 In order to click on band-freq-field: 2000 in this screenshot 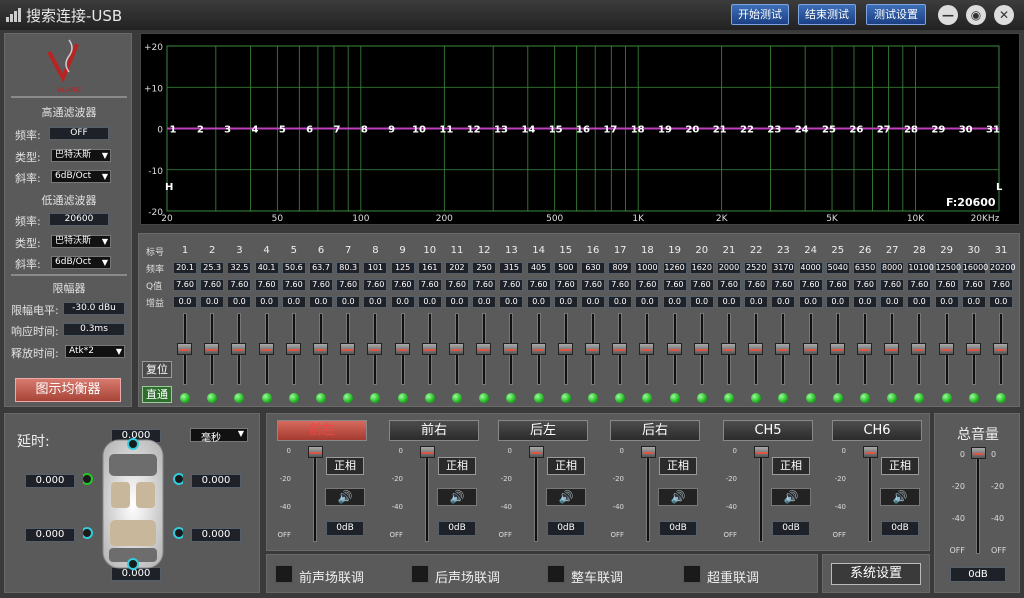, I will do `click(729, 268)`.